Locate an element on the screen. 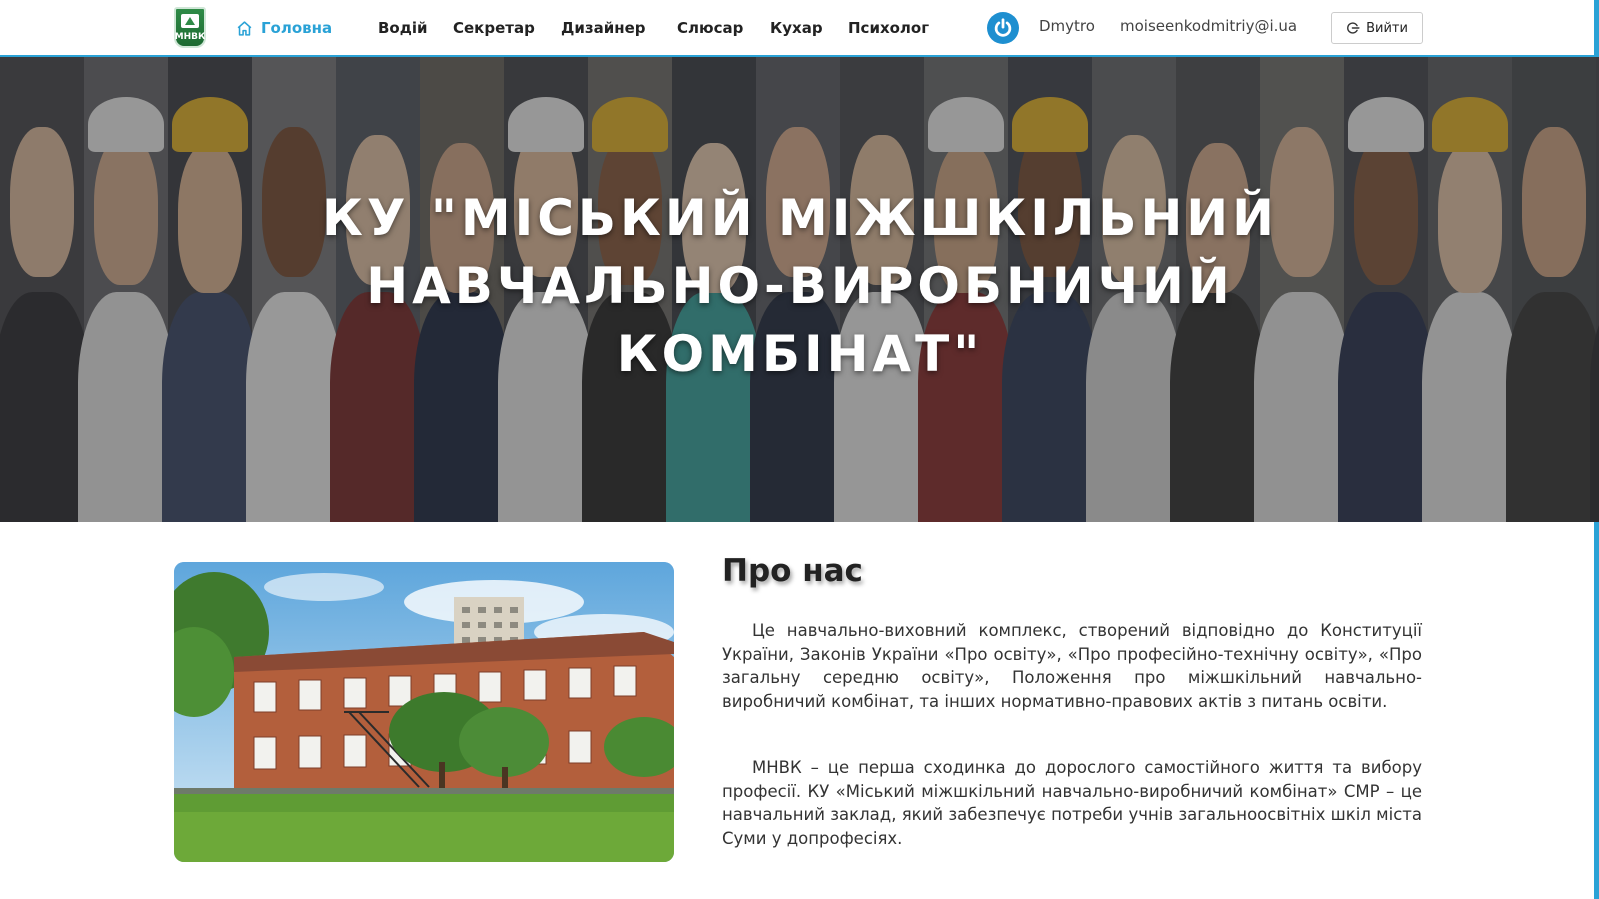 Image resolution: width=1599 pixels, height=899 pixels. site-logo: МНВК is located at coordinates (190, 27).